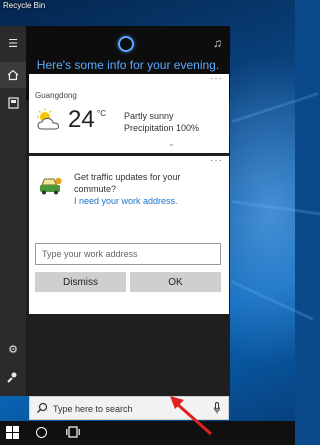  I want to click on partly-sunny-icon, so click(48, 119).